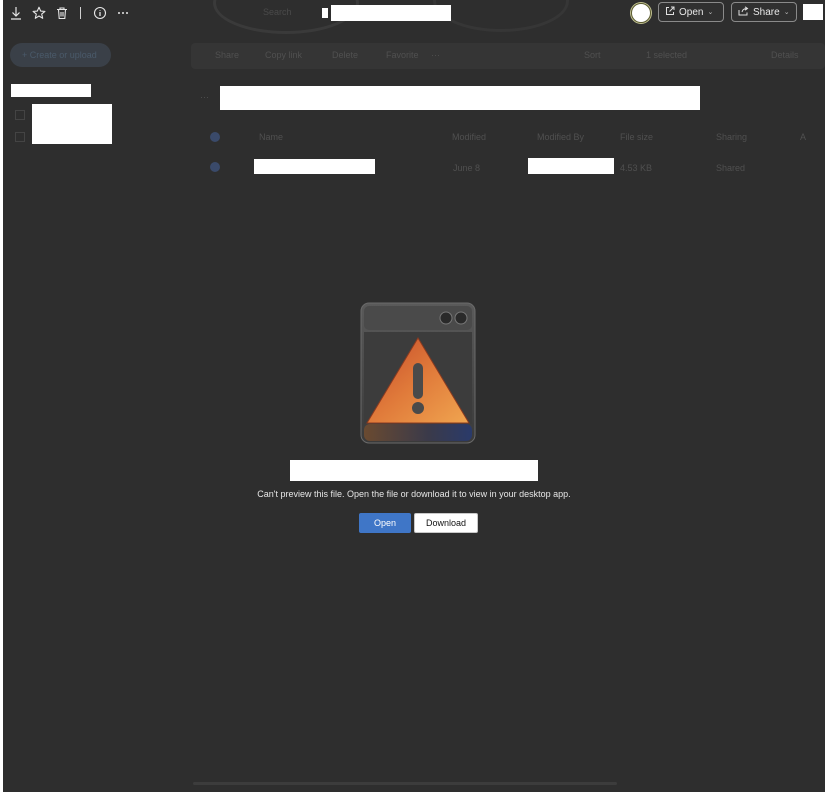 The height and width of the screenshot is (794, 828). I want to click on search-placeholder: Search, so click(277, 12).